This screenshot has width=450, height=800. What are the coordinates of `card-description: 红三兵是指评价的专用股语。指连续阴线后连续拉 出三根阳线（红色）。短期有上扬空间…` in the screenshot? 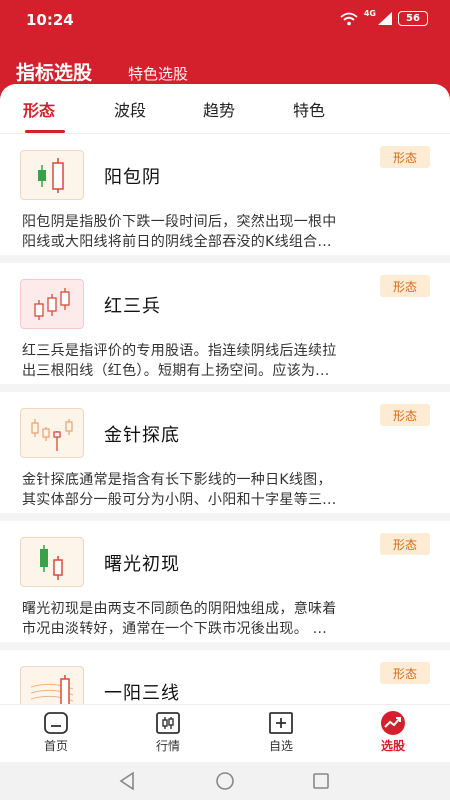 It's located at (179, 361).